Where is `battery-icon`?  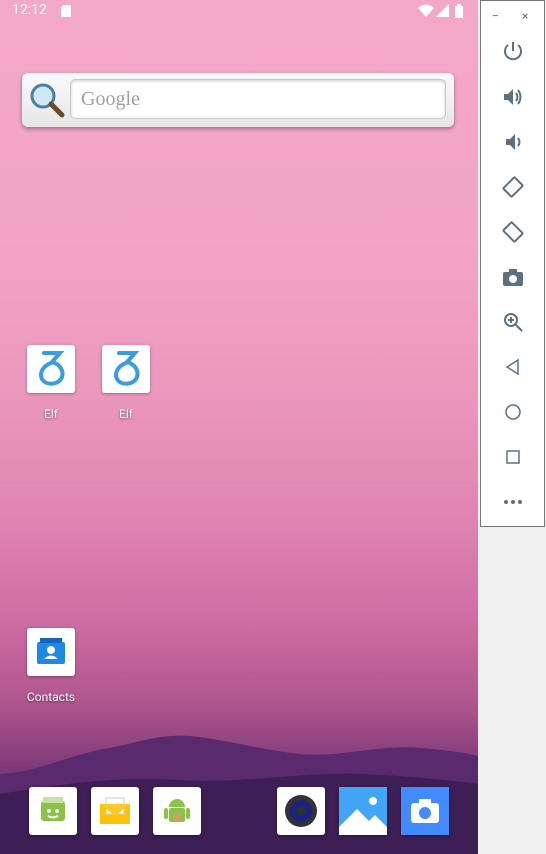 battery-icon is located at coordinates (459, 11).